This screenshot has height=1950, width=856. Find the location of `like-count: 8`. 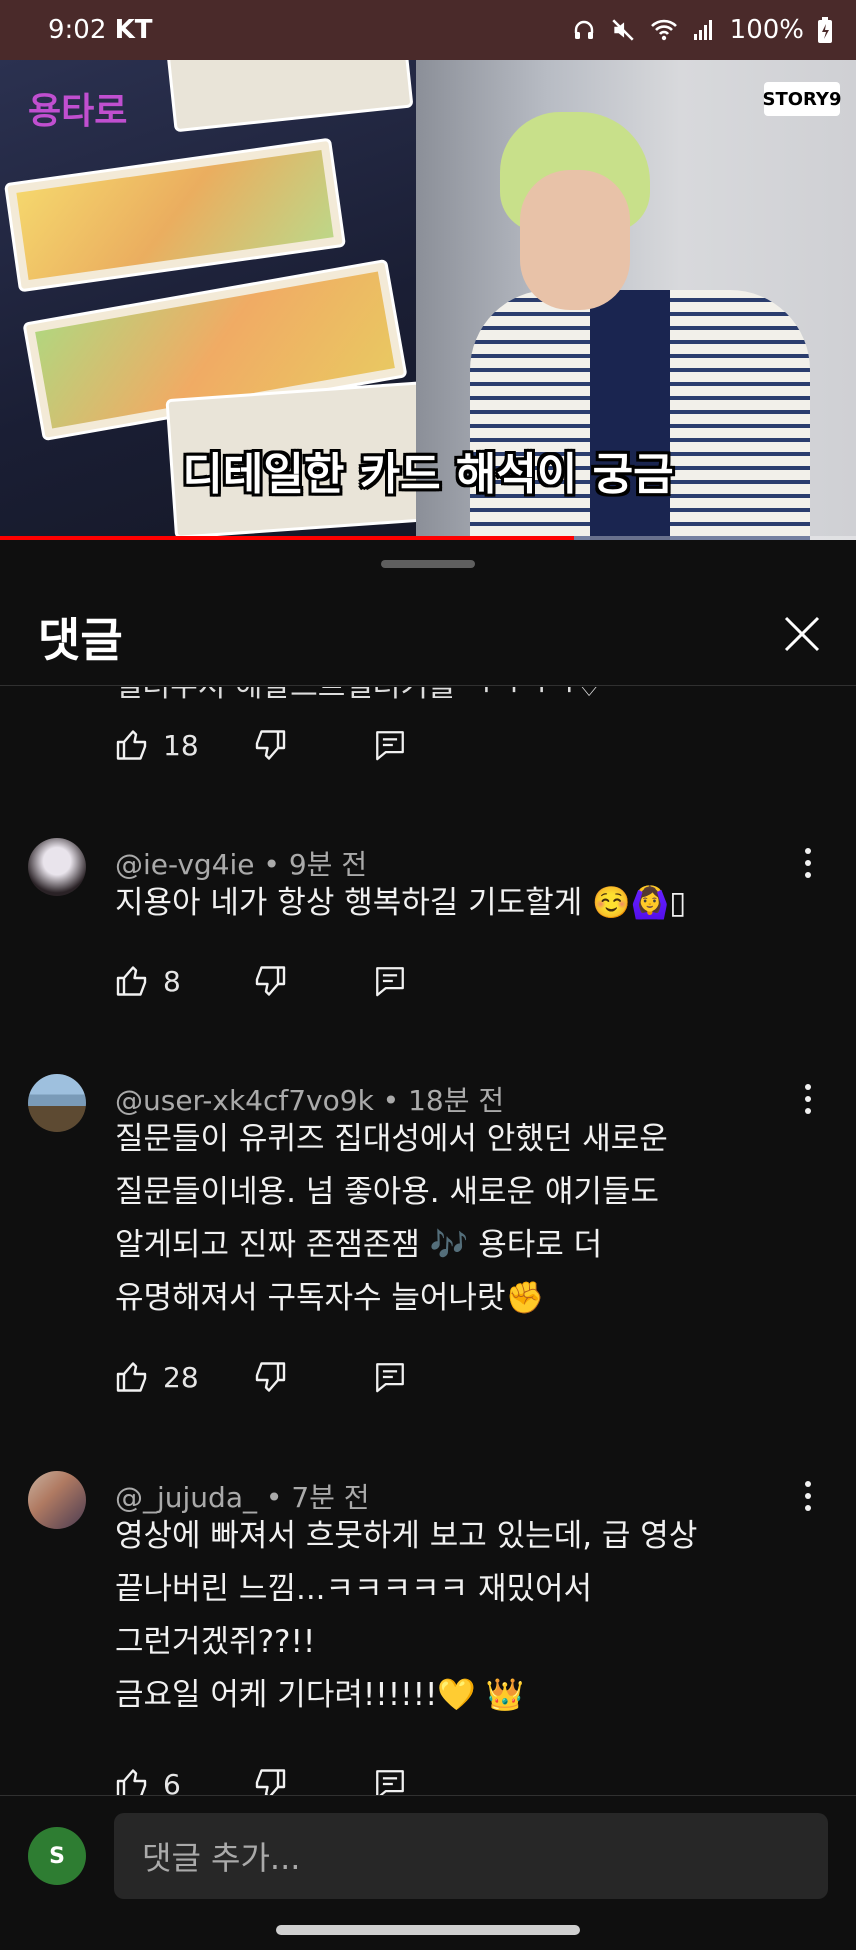

like-count: 8 is located at coordinates (172, 981).